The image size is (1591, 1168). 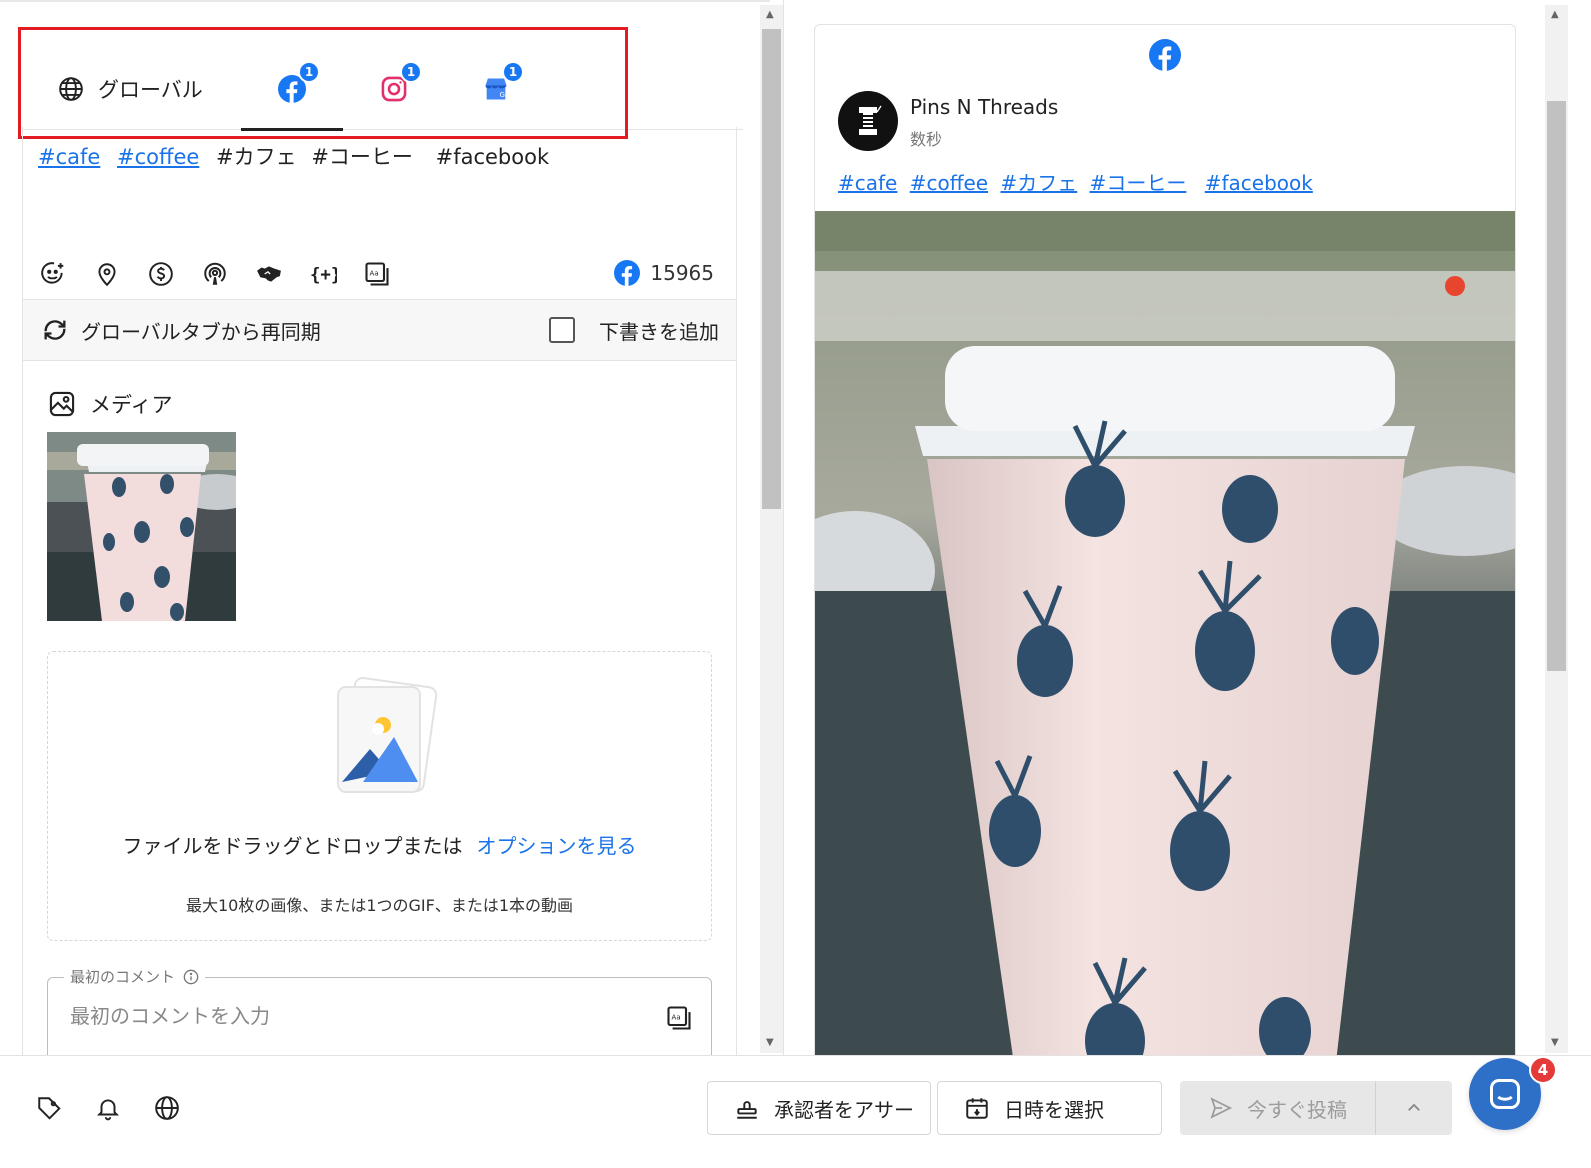 I want to click on tab-global: グローバル, so click(x=128, y=89).